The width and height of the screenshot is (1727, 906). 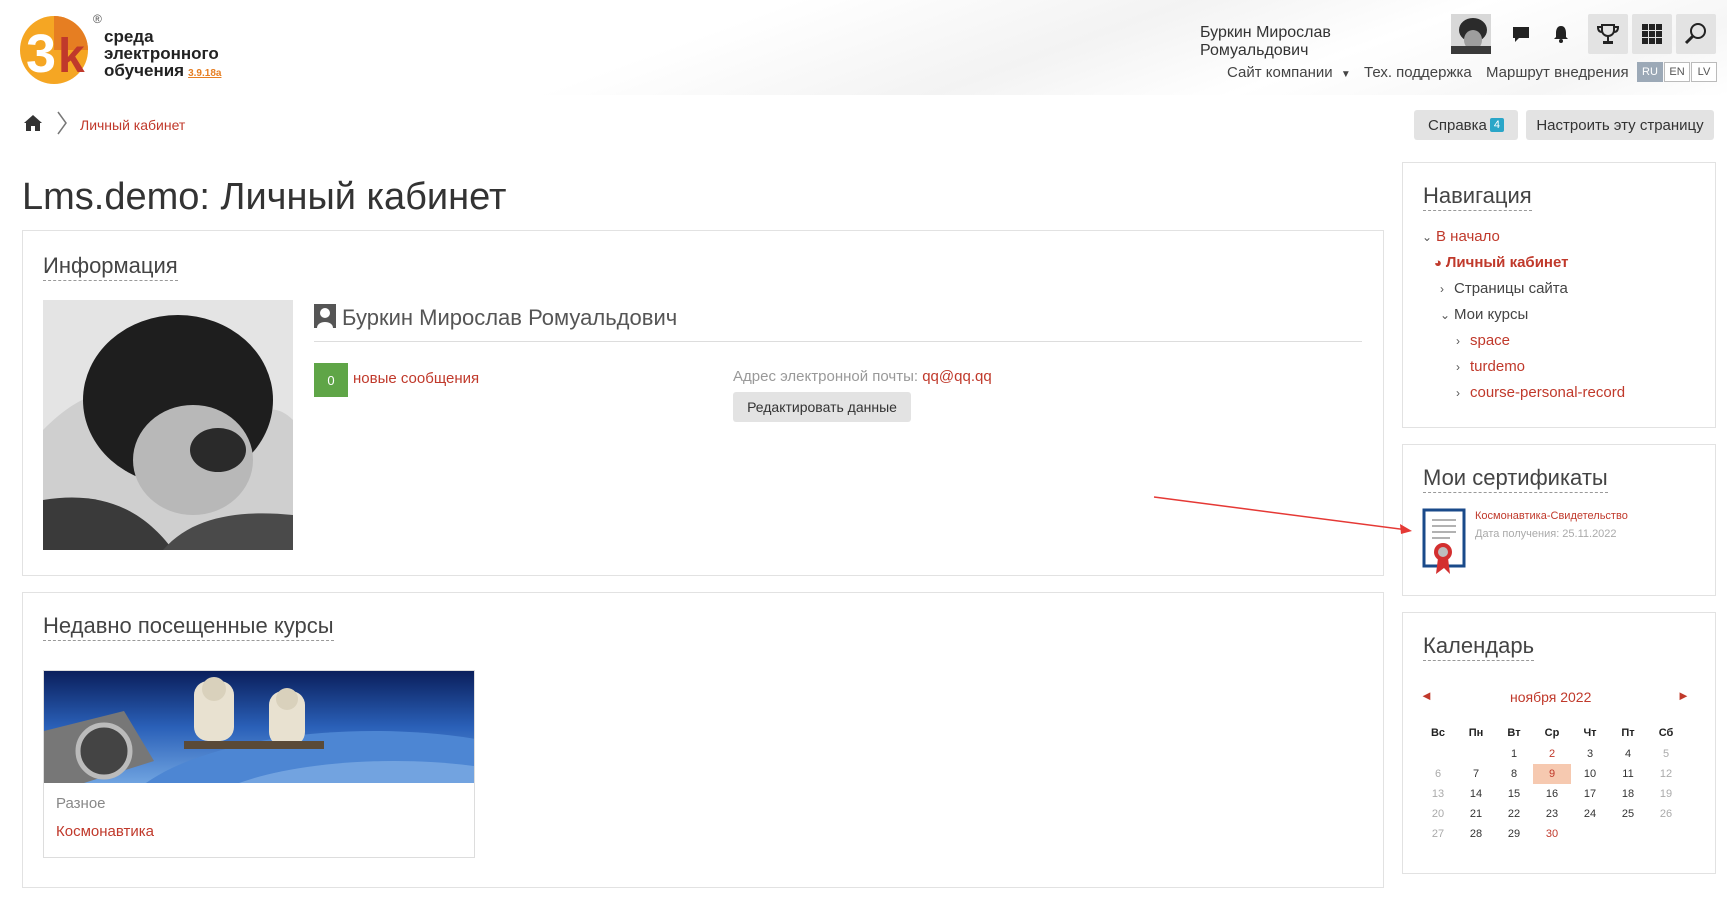 I want to click on calendar-day: 9, so click(x=1552, y=774).